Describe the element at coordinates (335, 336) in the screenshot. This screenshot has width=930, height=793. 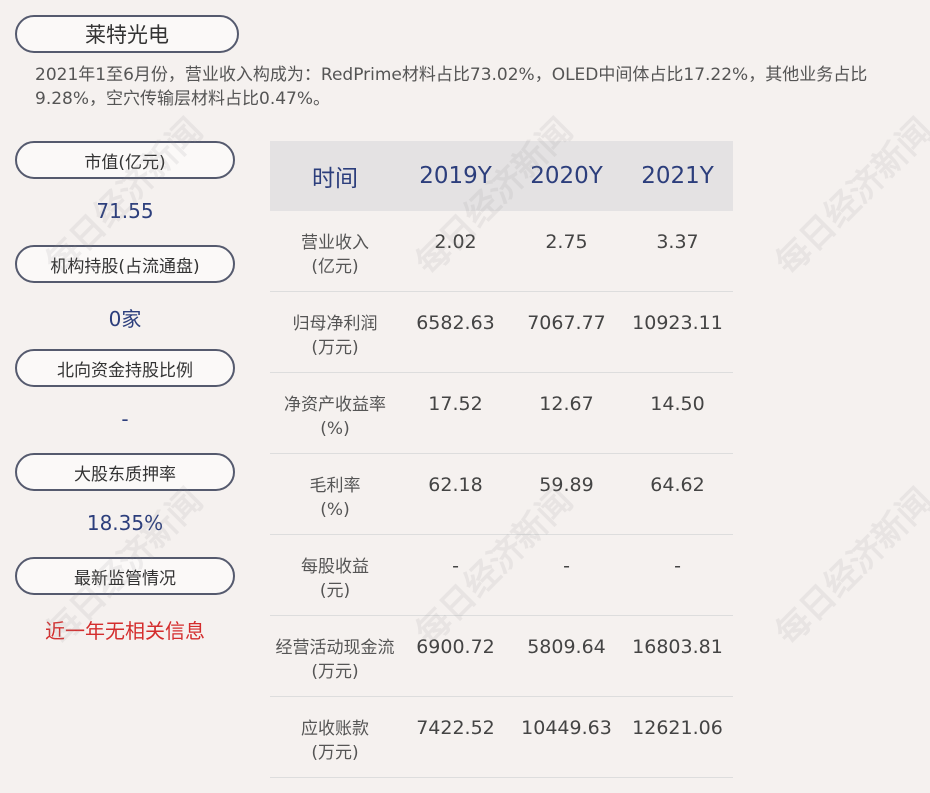
I see `row-label: 归母净利润 (万元)` at that location.